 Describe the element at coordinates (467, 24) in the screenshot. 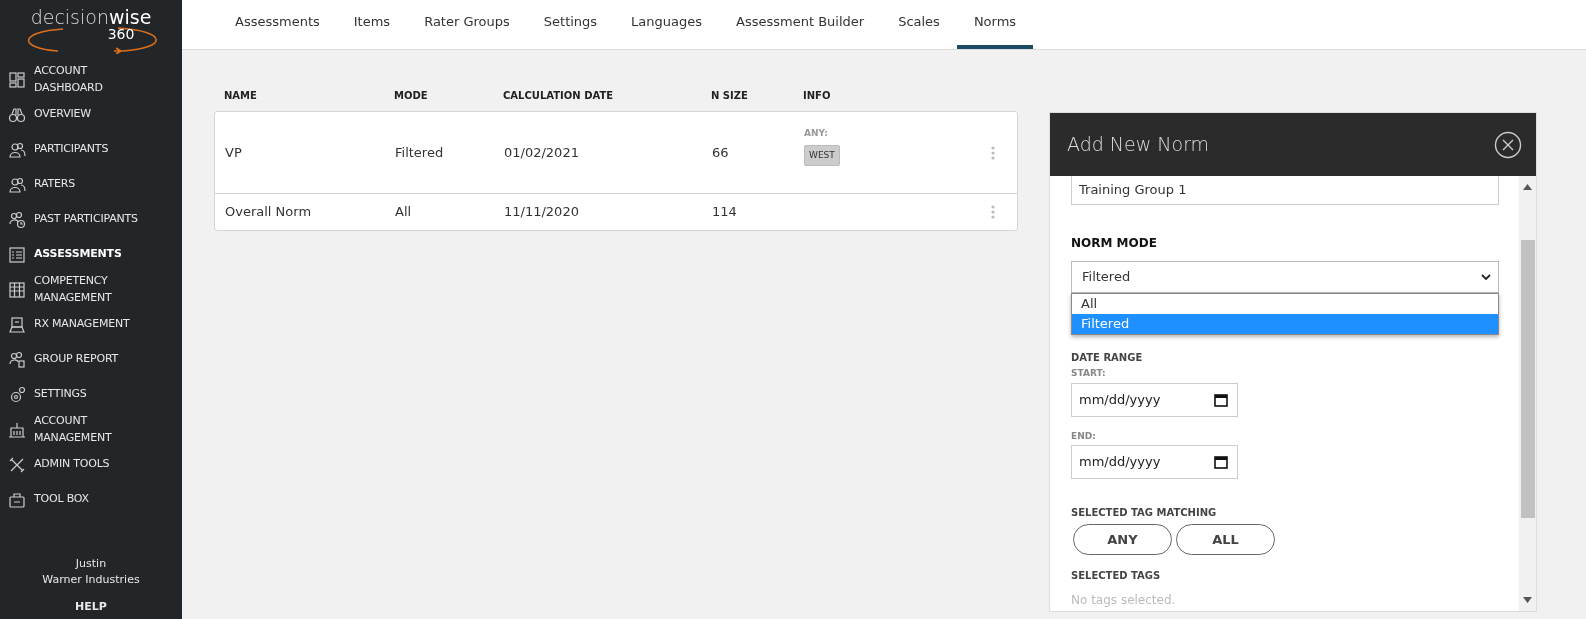

I see `nav-tab: Rater Groups` at that location.